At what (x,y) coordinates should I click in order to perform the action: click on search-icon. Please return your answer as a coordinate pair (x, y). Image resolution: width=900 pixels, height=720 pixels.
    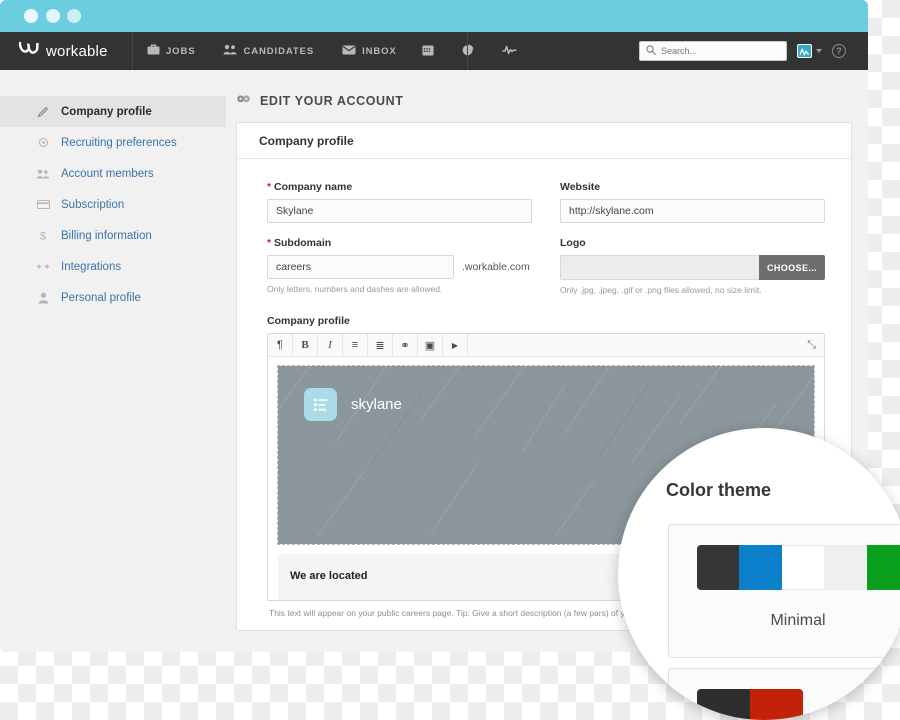
    Looking at the image, I should click on (651, 51).